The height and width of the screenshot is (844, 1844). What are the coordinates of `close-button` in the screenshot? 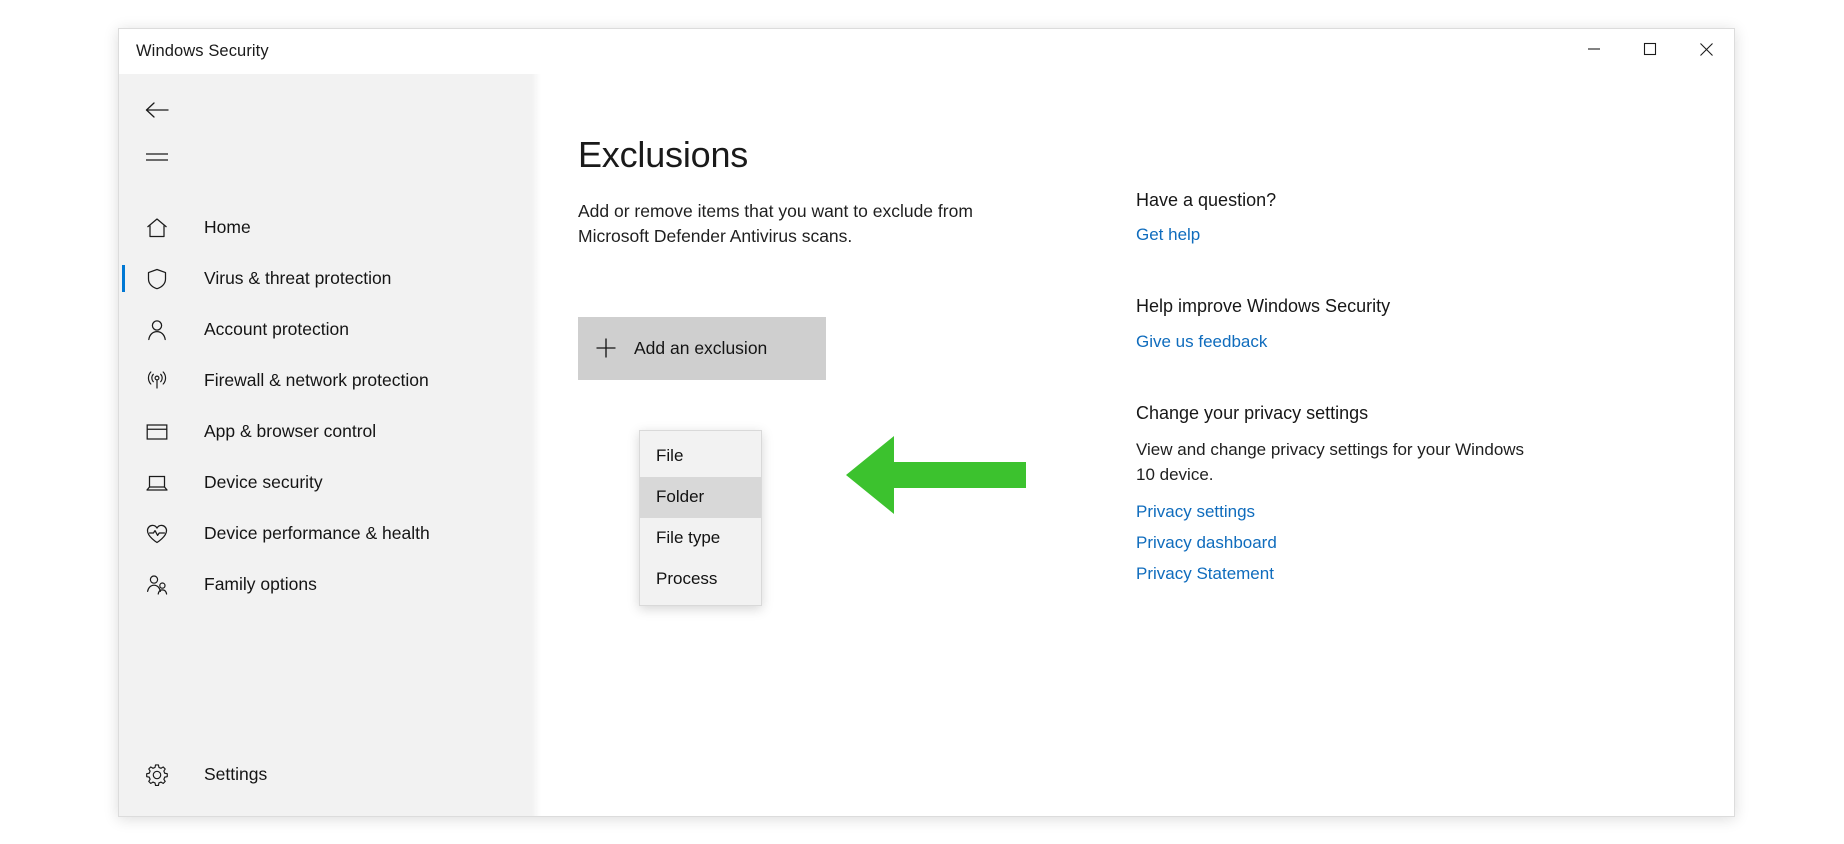 It's located at (1706, 51).